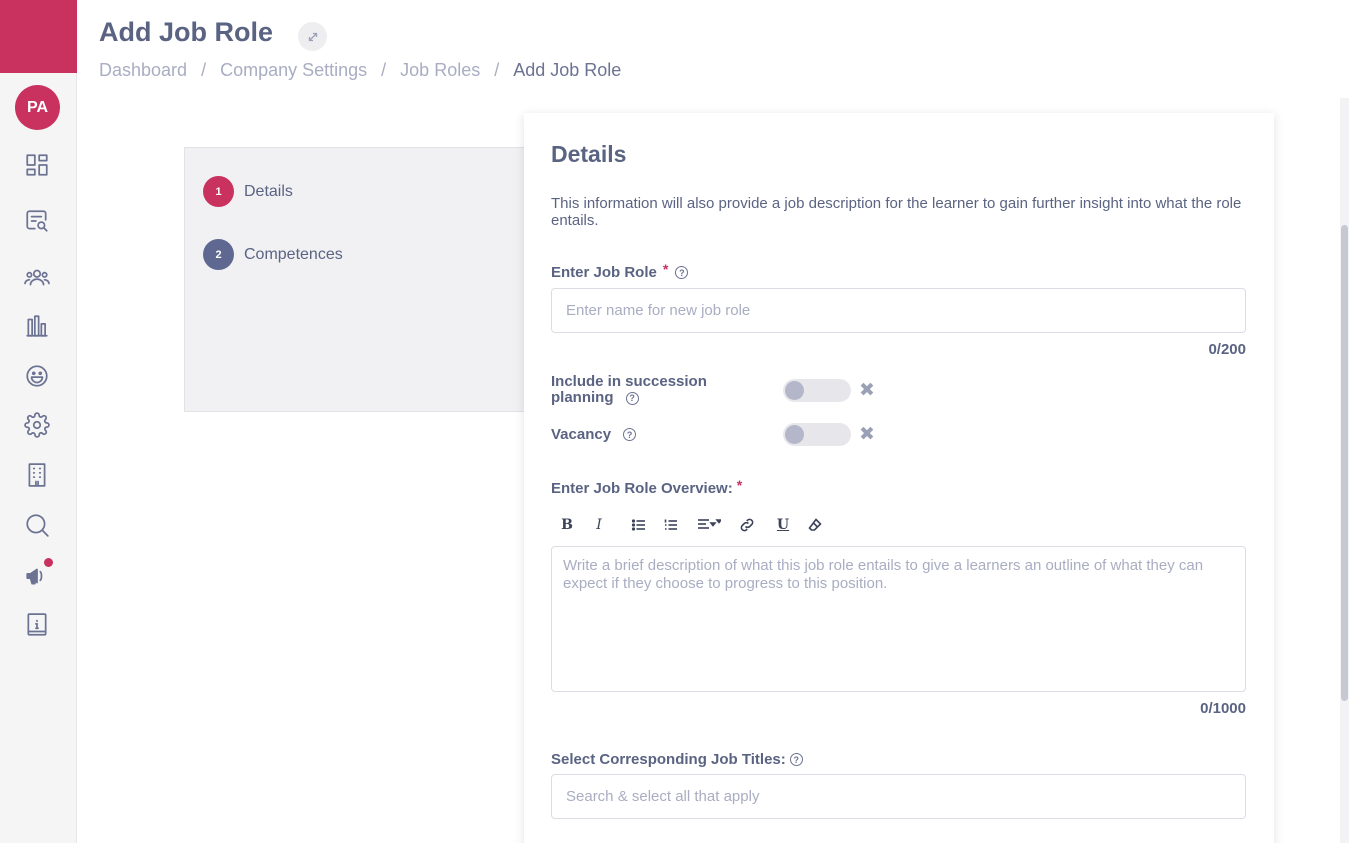 Image resolution: width=1349 pixels, height=843 pixels. I want to click on expand-icon, so click(312, 36).